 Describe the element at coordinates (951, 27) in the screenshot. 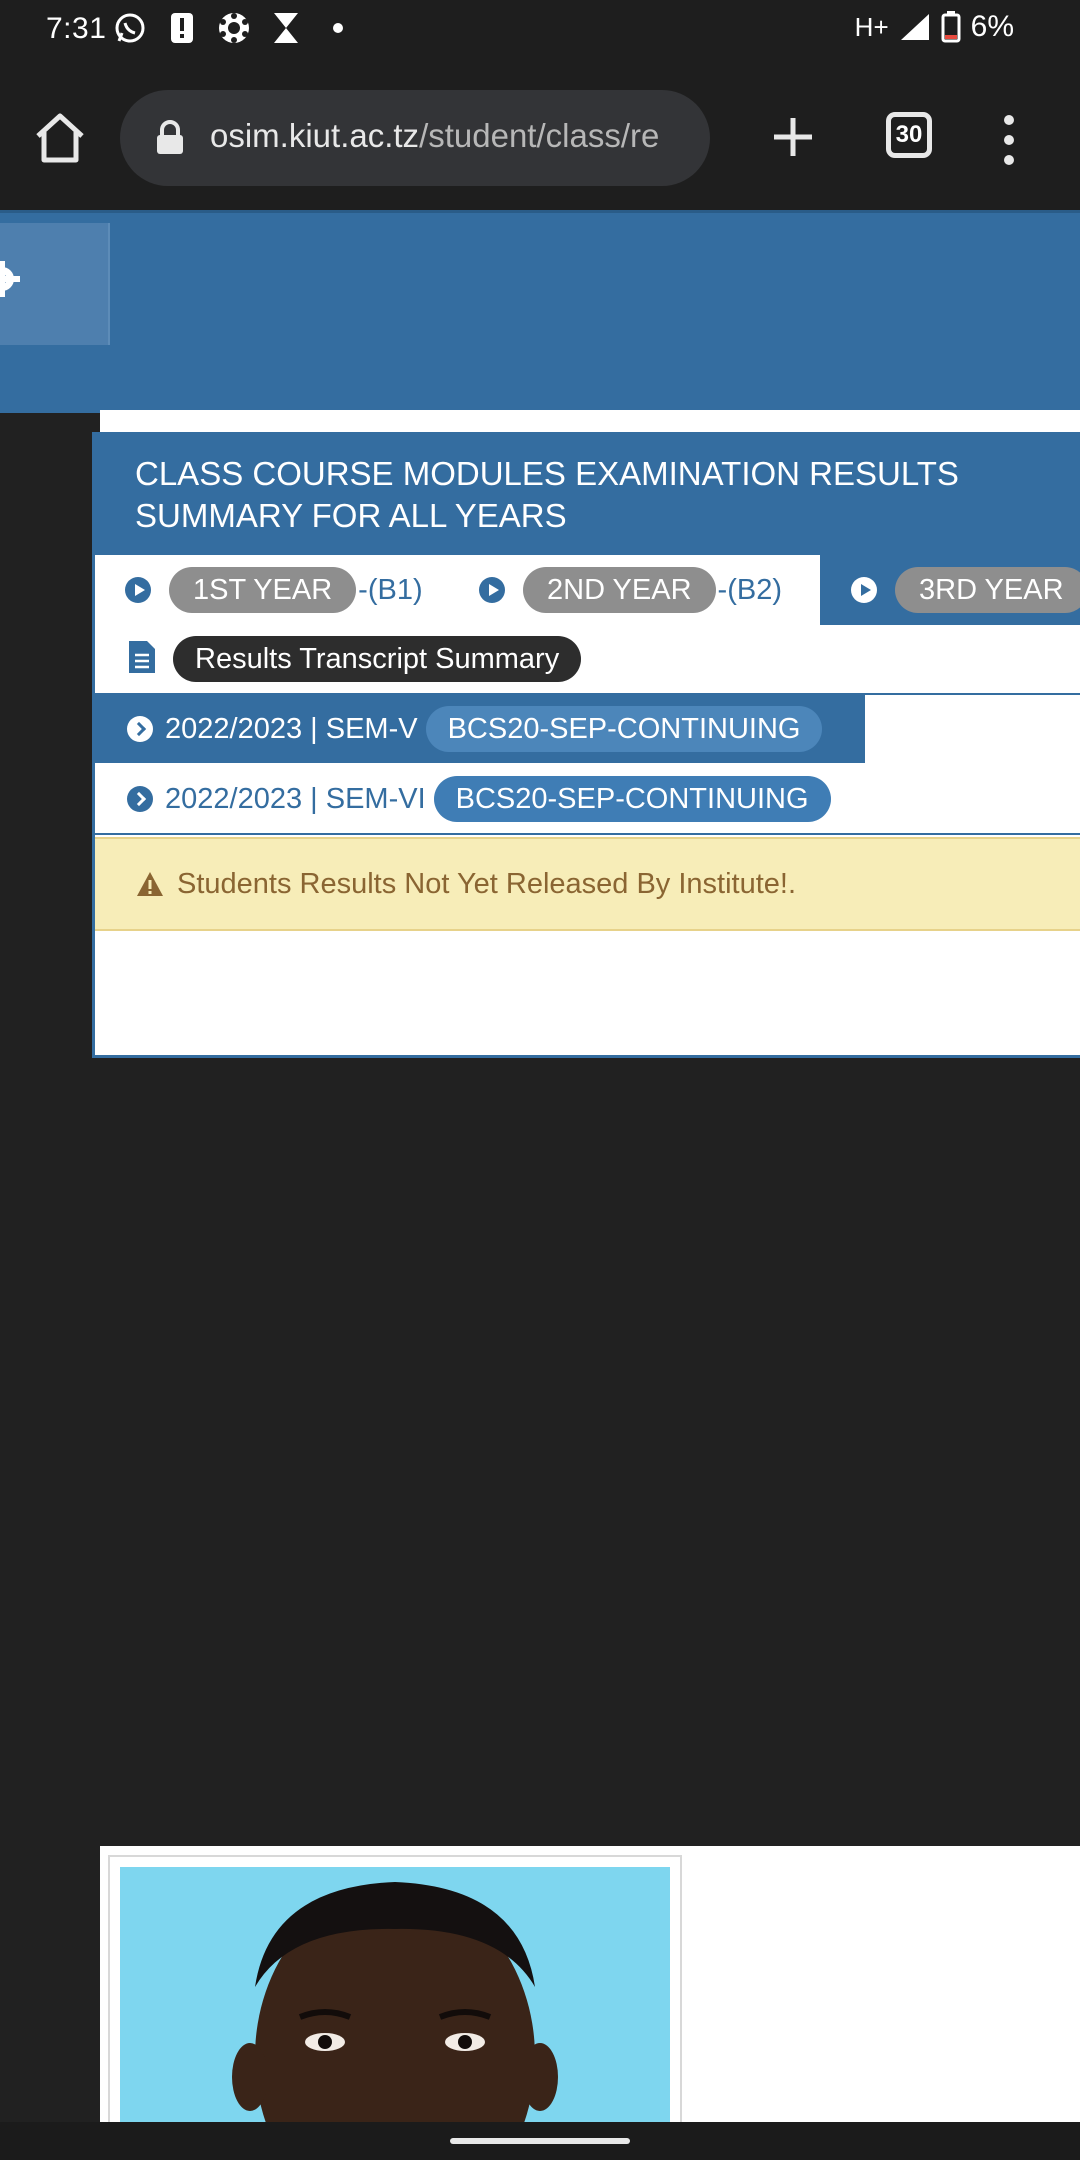

I see `battery-icon` at that location.